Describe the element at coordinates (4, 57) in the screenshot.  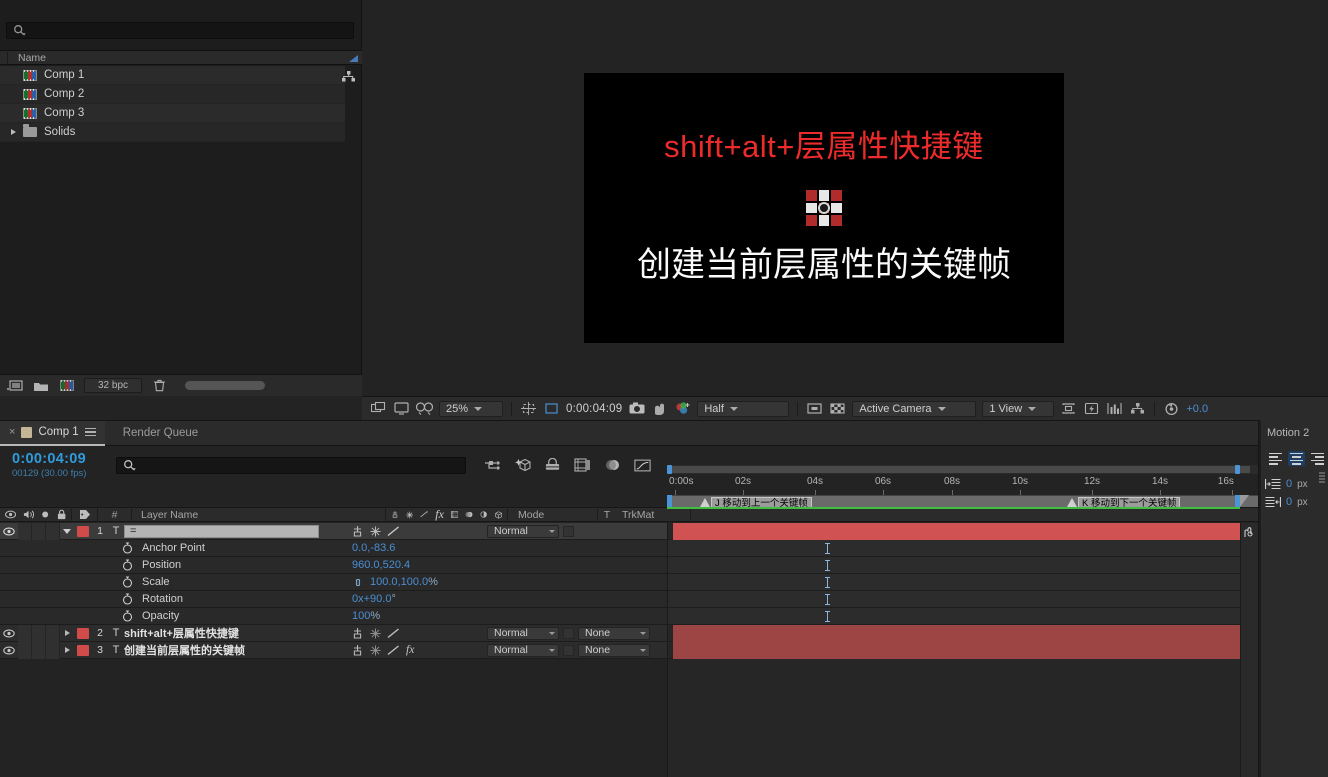
I see `column-grip` at that location.